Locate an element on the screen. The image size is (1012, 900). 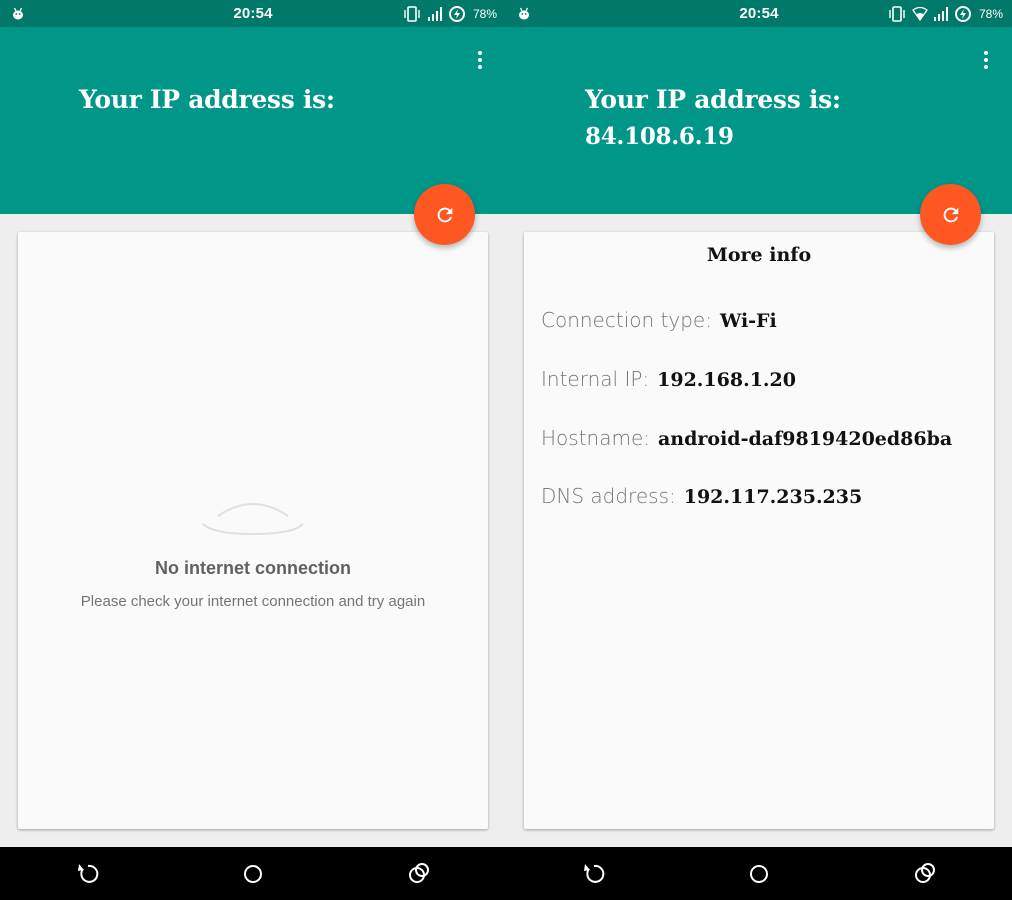
info-row-hostname: Hostname: android-daf9819420ed86ba is located at coordinates (746, 438).